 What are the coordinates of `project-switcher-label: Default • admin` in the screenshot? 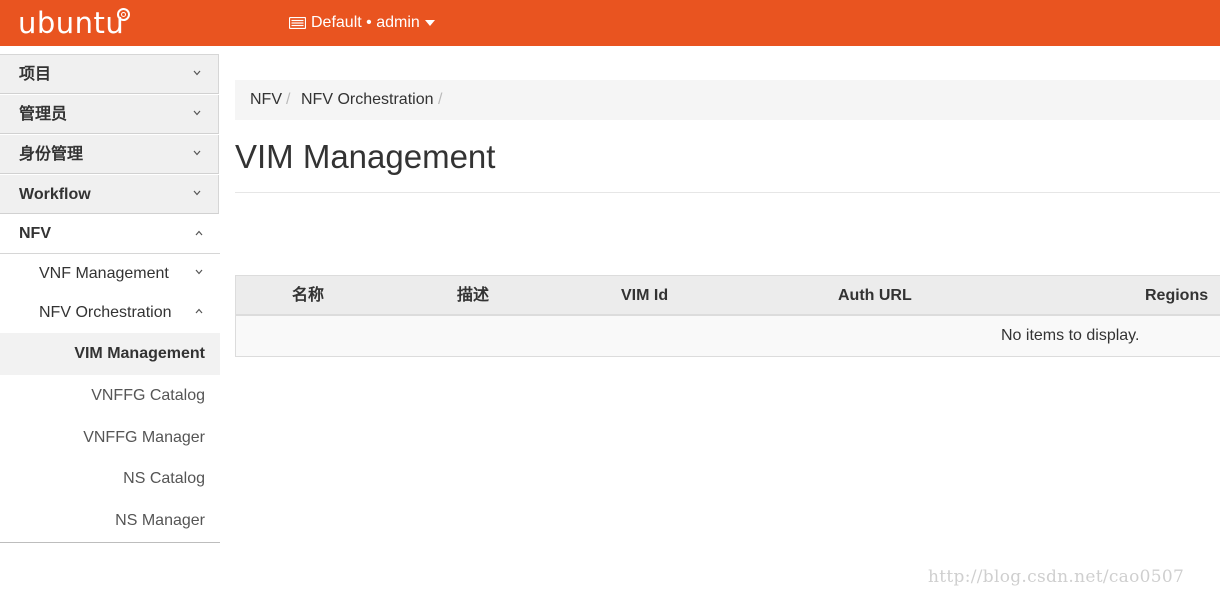 It's located at (365, 22).